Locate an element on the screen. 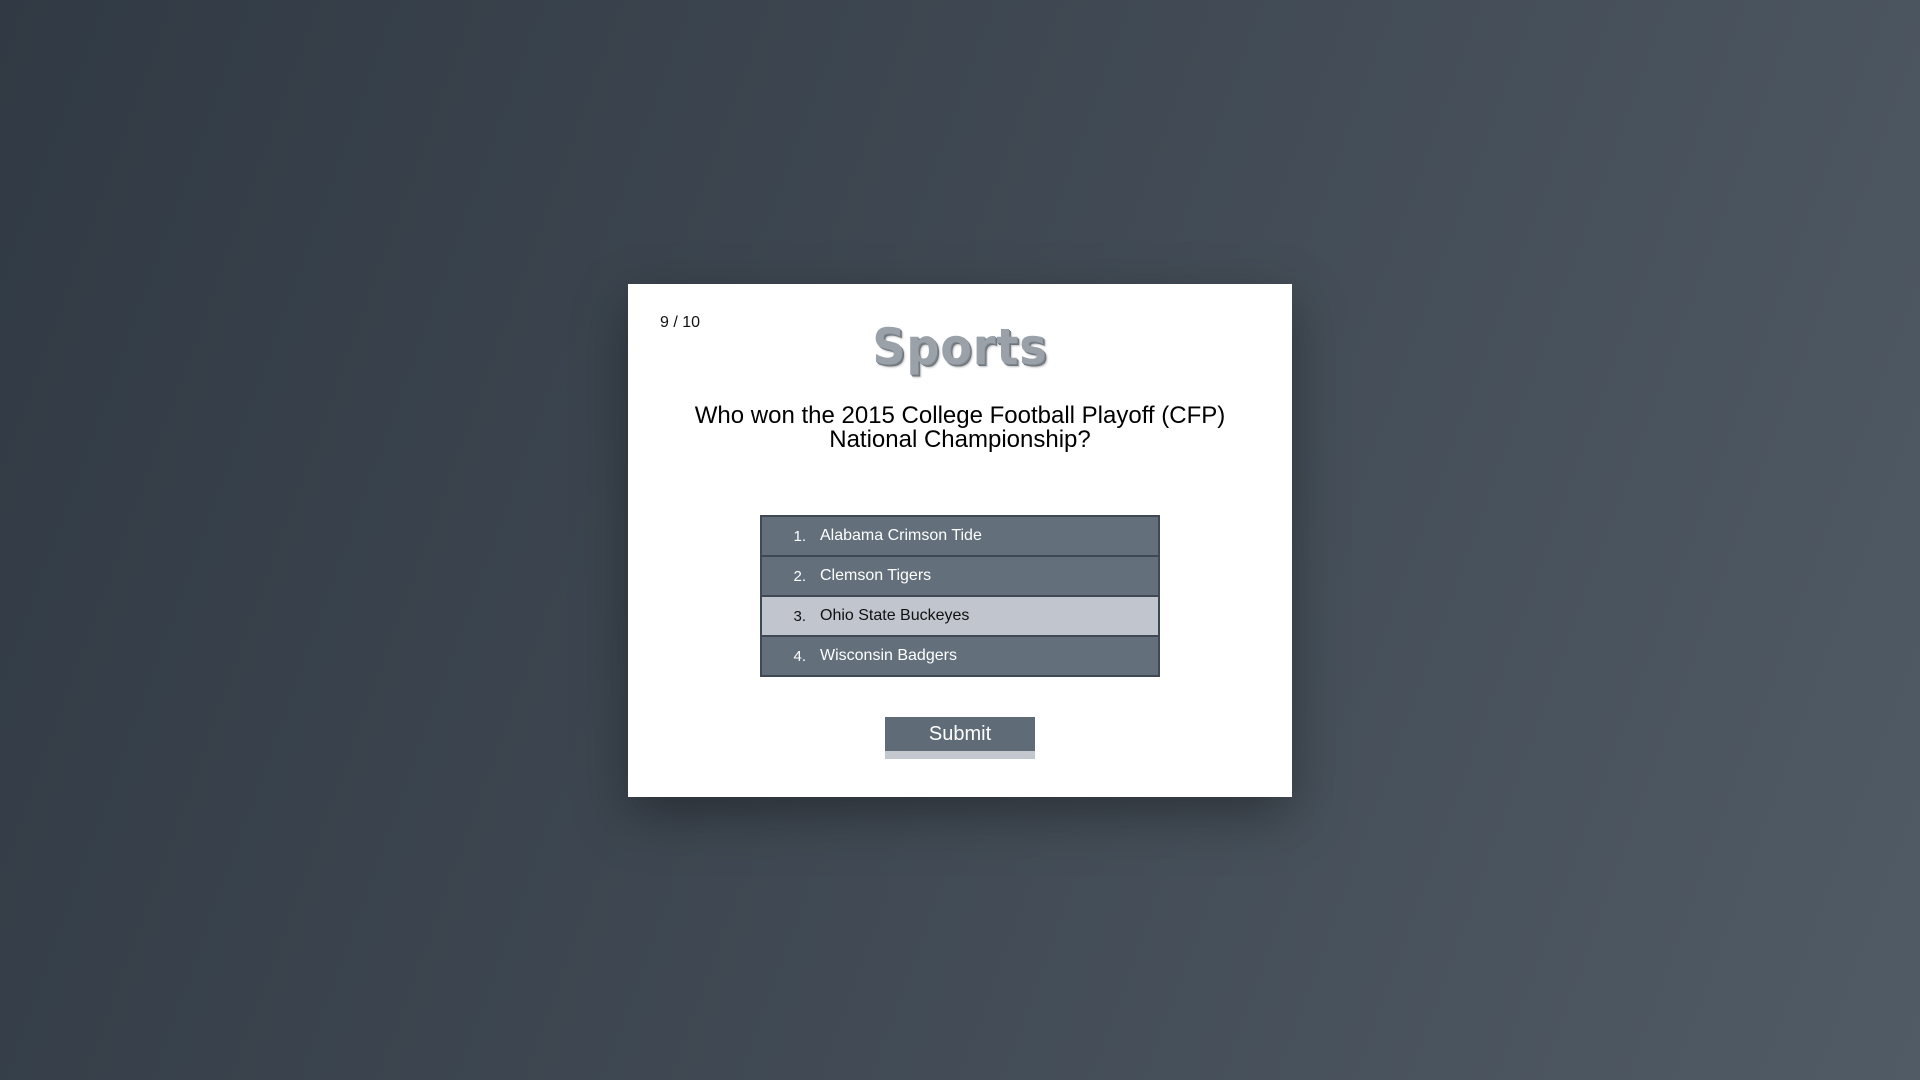 Image resolution: width=1920 pixels, height=1080 pixels. answer-label: Ohio State Buckeyes is located at coordinates (895, 615).